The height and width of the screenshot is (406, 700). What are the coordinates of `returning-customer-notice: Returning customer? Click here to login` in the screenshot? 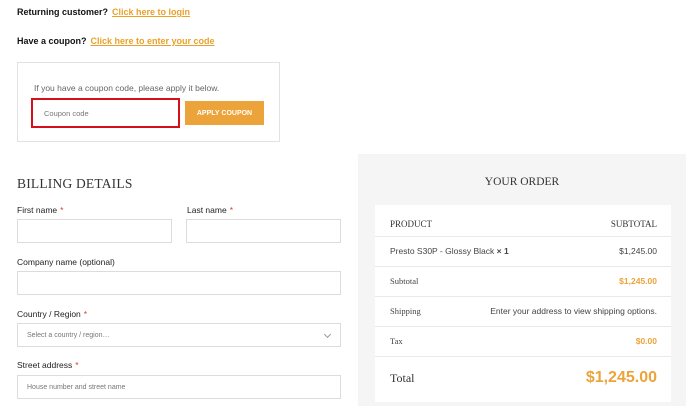 It's located at (103, 12).